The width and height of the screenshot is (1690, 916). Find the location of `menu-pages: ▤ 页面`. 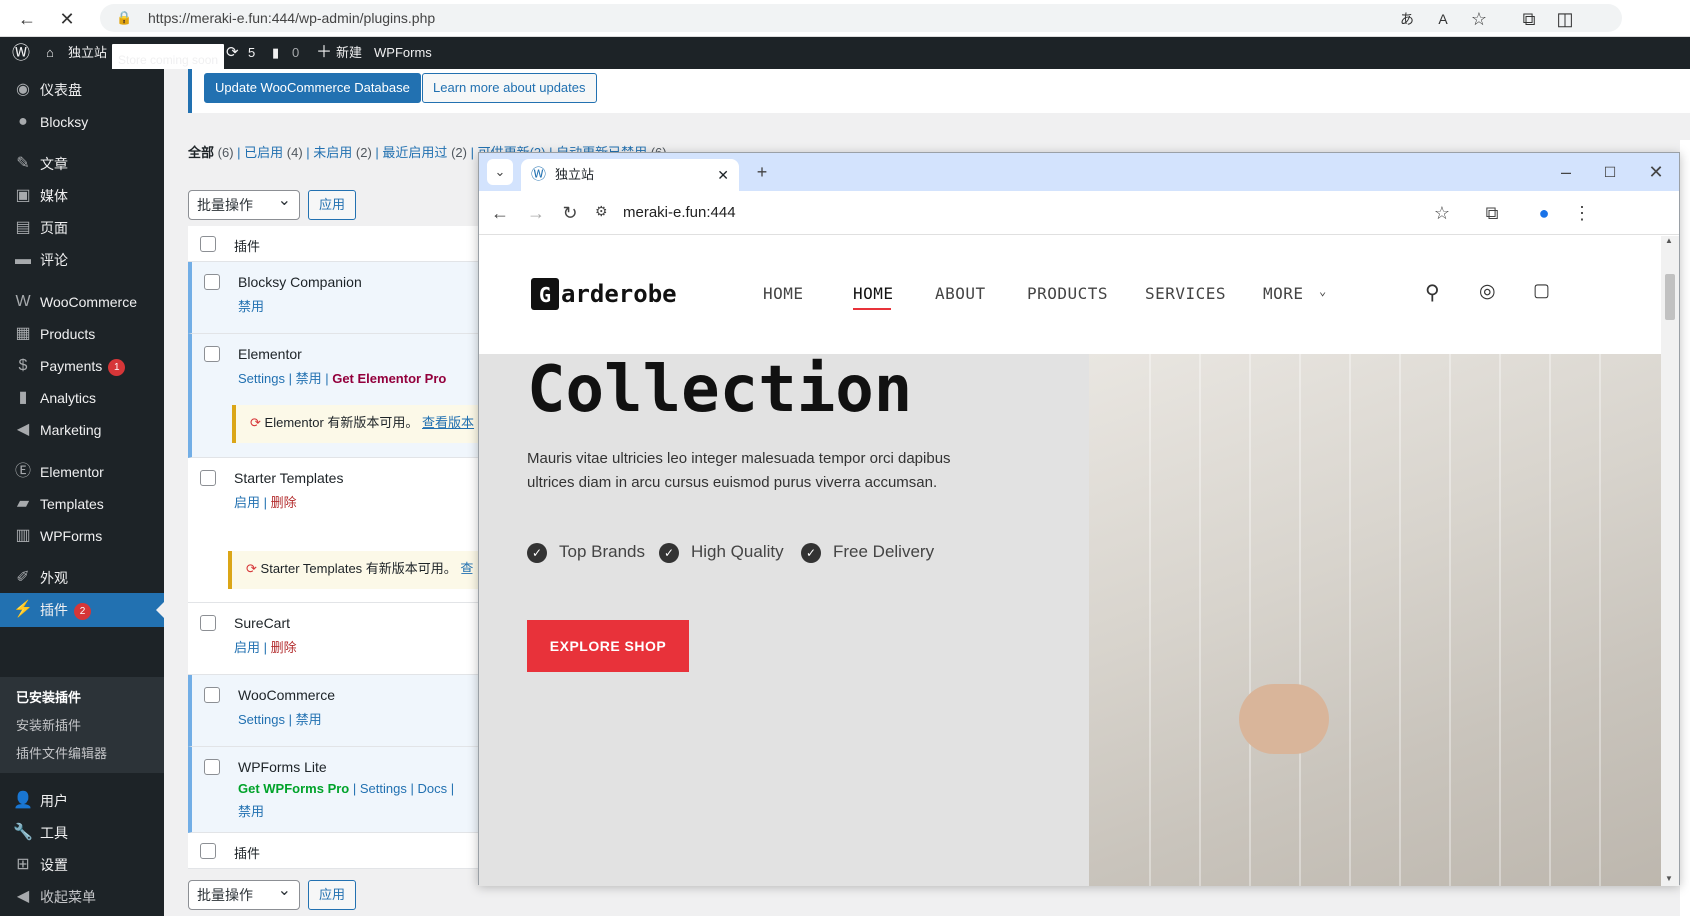

menu-pages: ▤ 页面 is located at coordinates (82, 228).